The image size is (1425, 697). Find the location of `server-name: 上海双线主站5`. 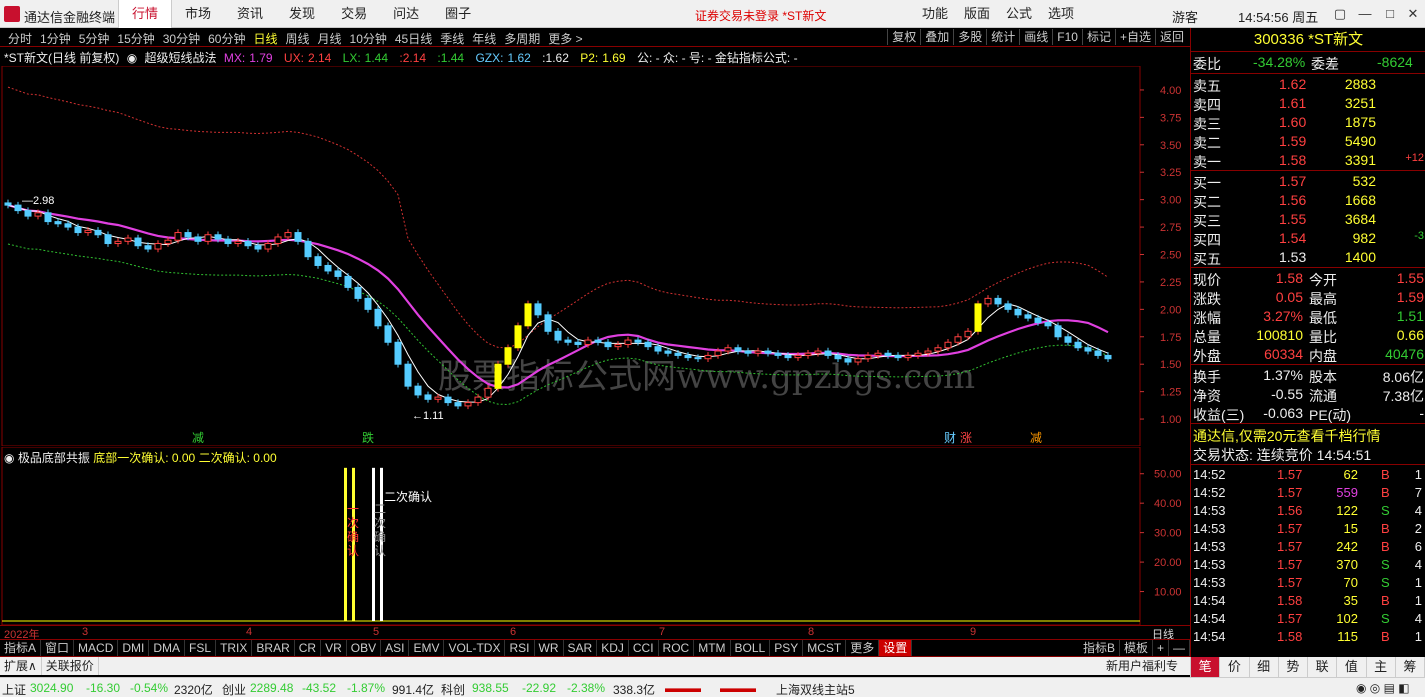

server-name: 上海双线主站5 is located at coordinates (815, 689).